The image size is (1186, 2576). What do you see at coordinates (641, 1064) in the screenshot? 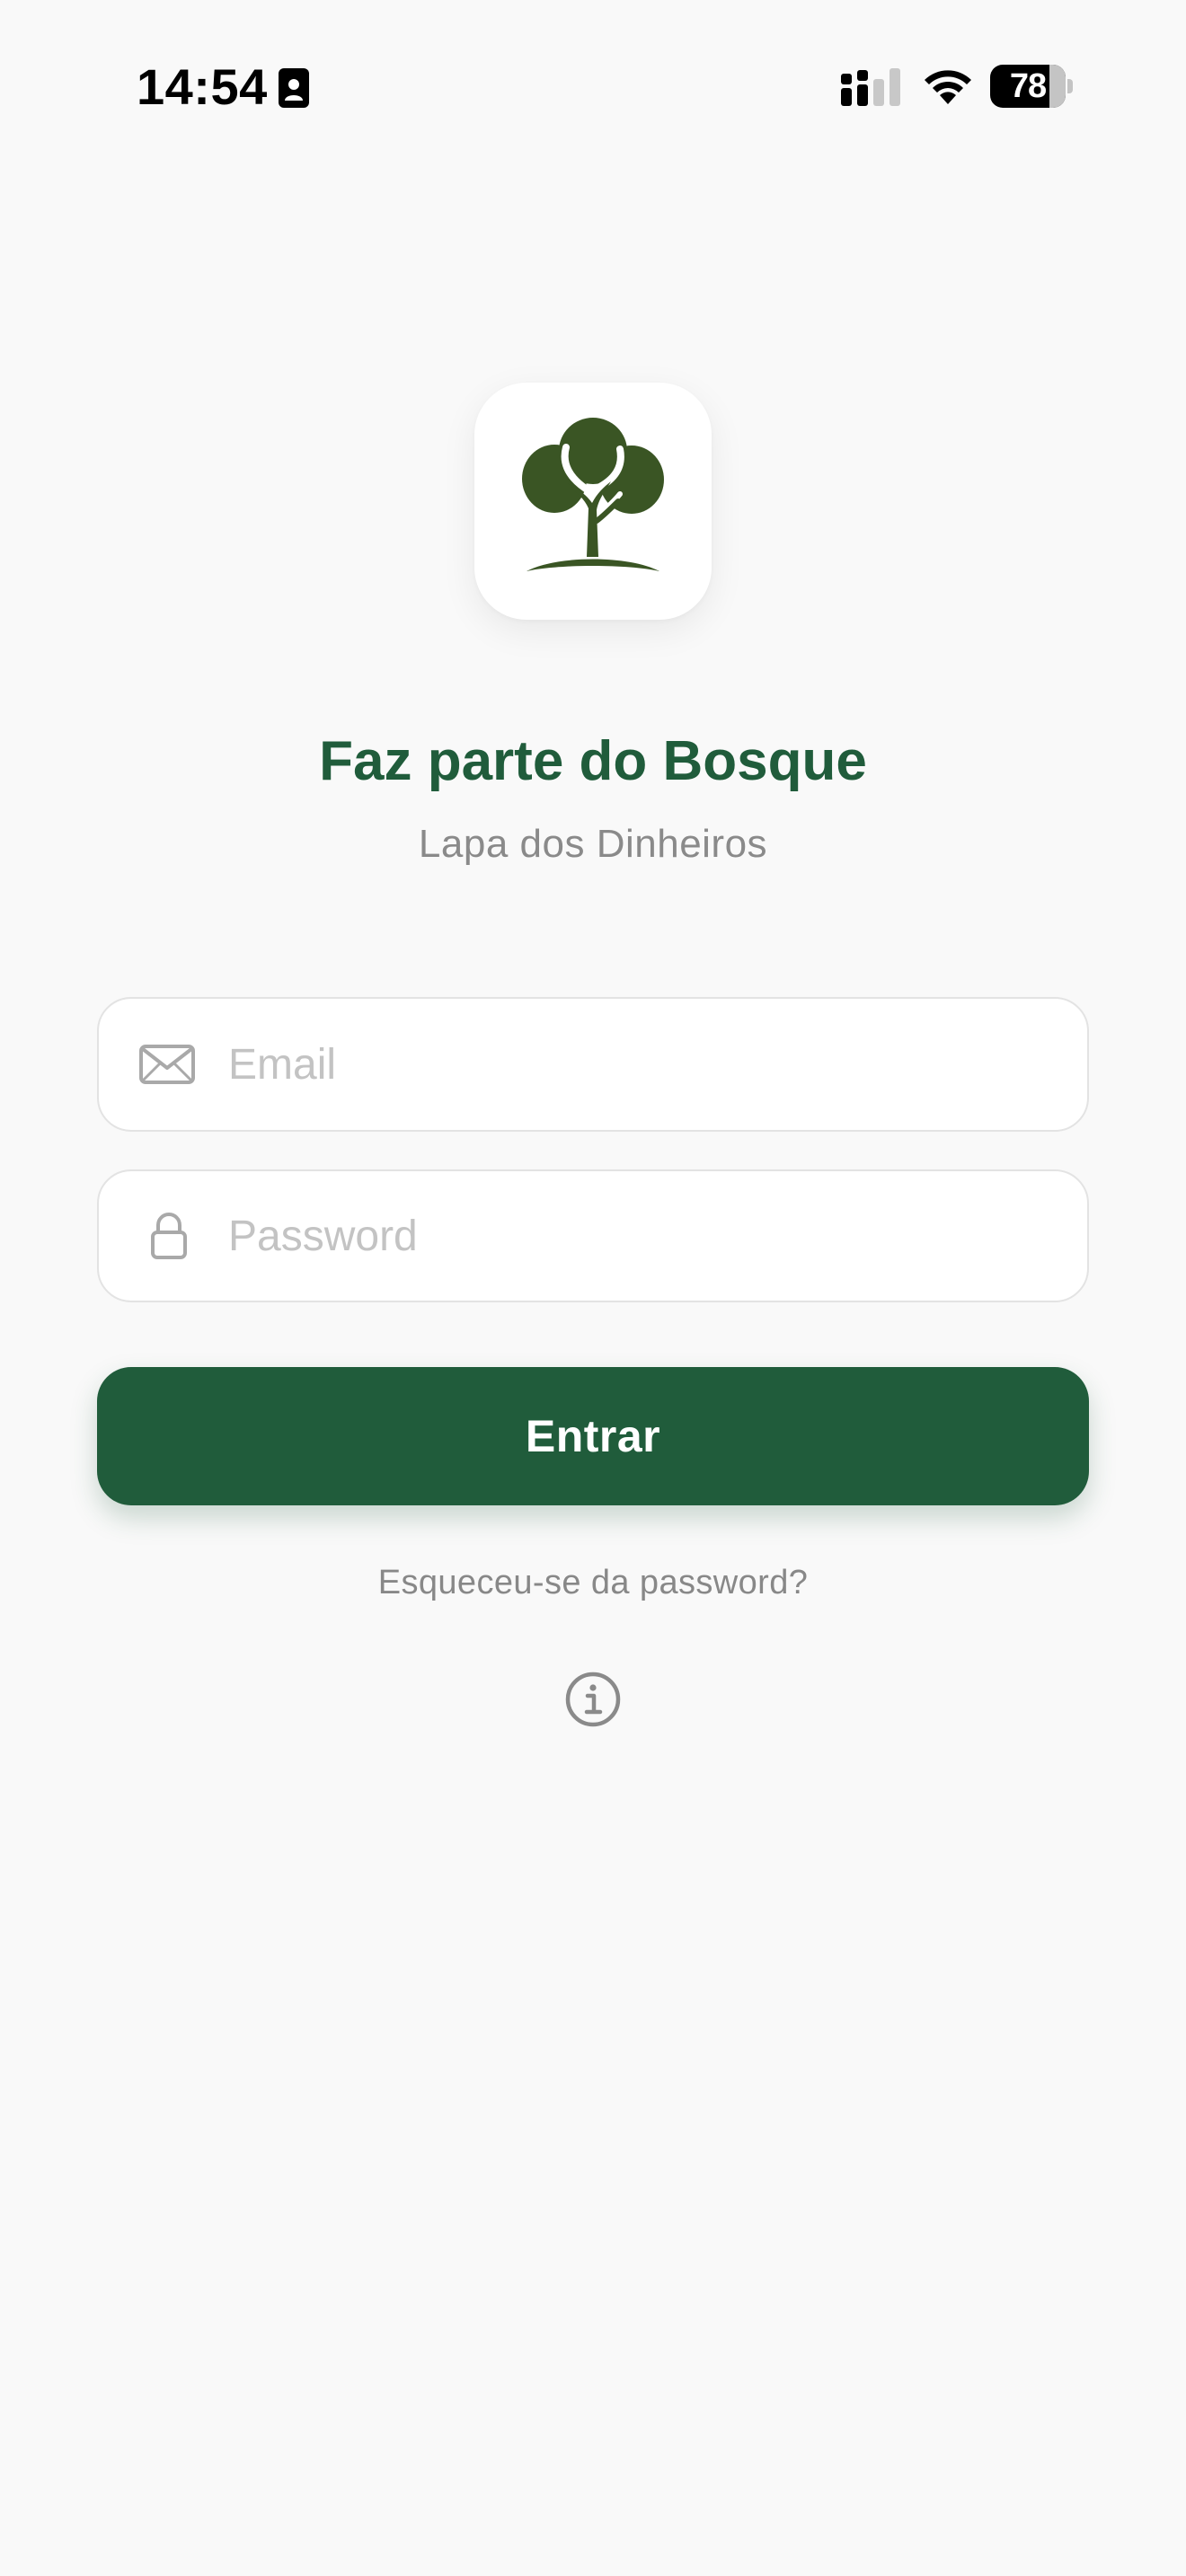
I see `email-input` at bounding box center [641, 1064].